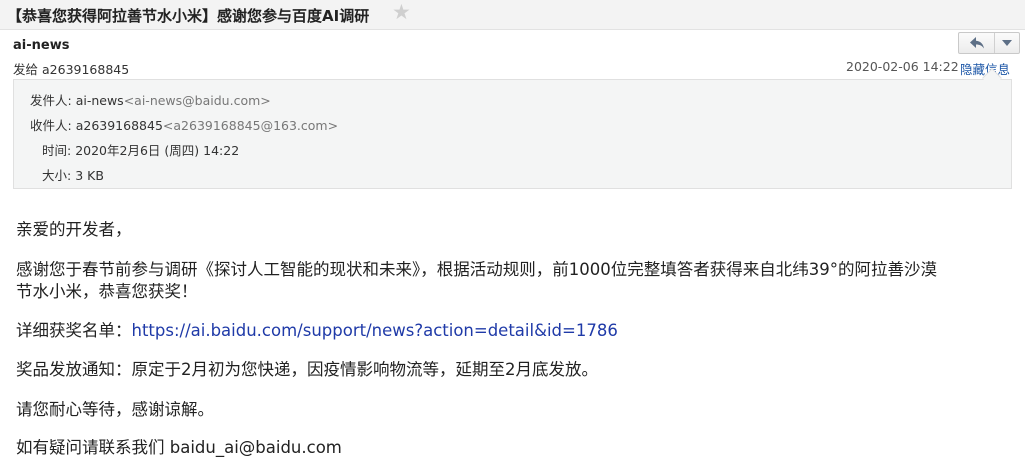  What do you see at coordinates (100, 100) in the screenshot?
I see `from-name: ai-news` at bounding box center [100, 100].